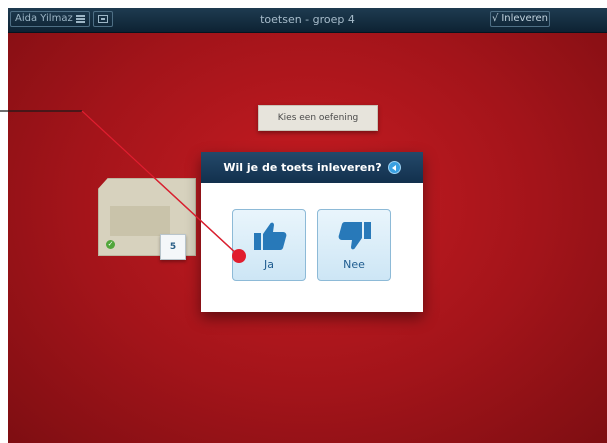 This screenshot has height=443, width=607. What do you see at coordinates (173, 247) in the screenshot?
I see `exercise-count-badge: 5` at bounding box center [173, 247].